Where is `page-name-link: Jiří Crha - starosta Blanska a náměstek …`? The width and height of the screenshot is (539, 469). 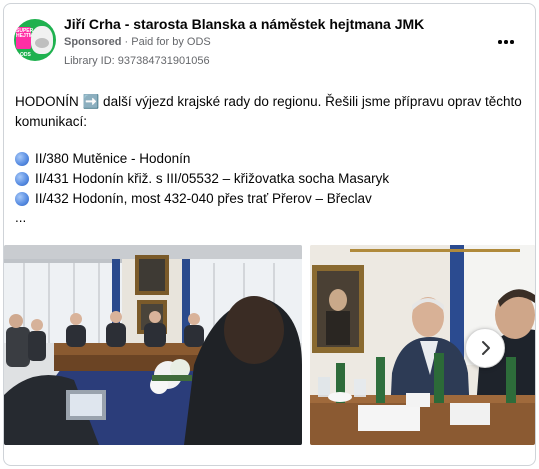 page-name-link: Jiří Crha - starosta Blanska a náměstek … is located at coordinates (244, 24).